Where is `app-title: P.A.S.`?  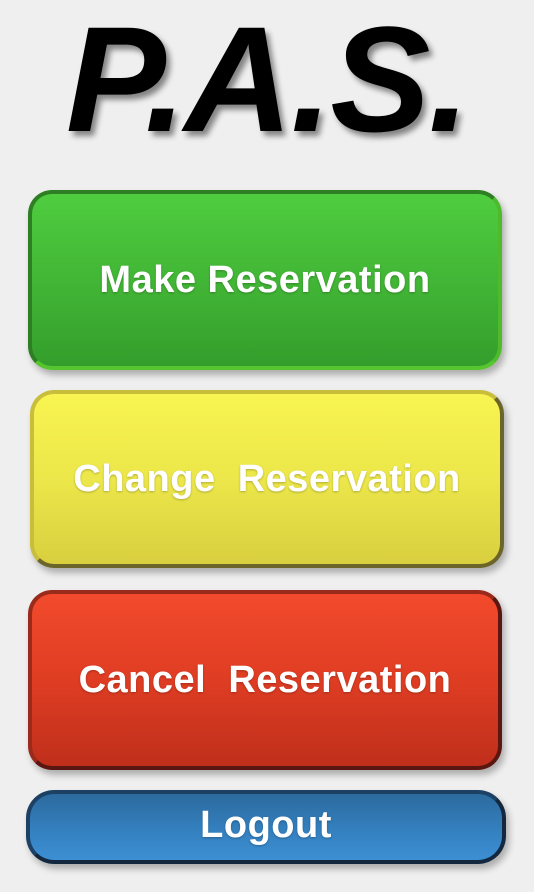 app-title: P.A.S. is located at coordinates (267, 81).